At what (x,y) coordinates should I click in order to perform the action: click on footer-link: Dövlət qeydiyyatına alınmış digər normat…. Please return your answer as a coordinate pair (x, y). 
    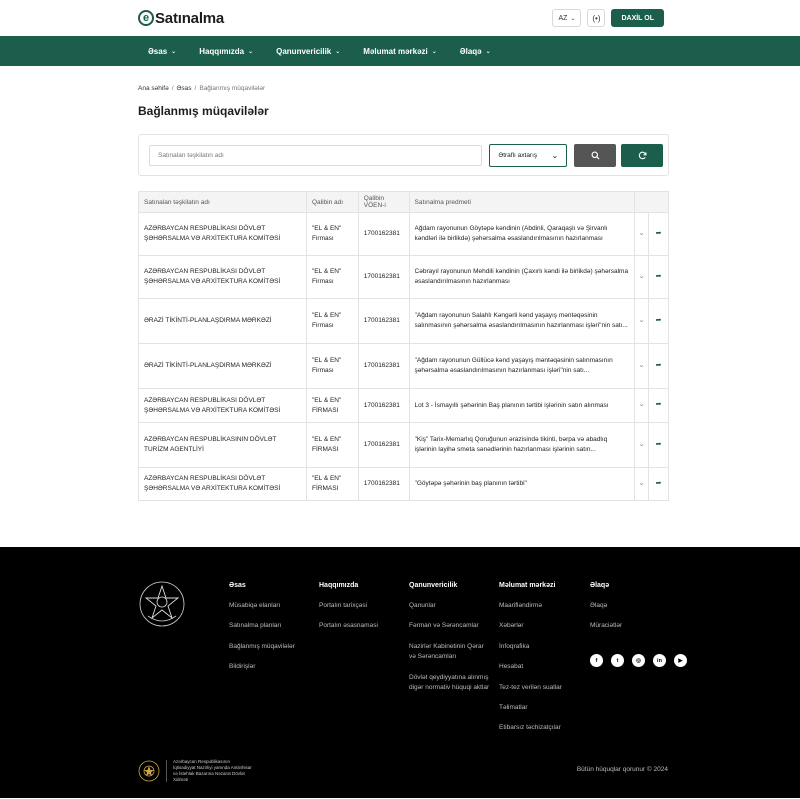
    Looking at the image, I should click on (450, 683).